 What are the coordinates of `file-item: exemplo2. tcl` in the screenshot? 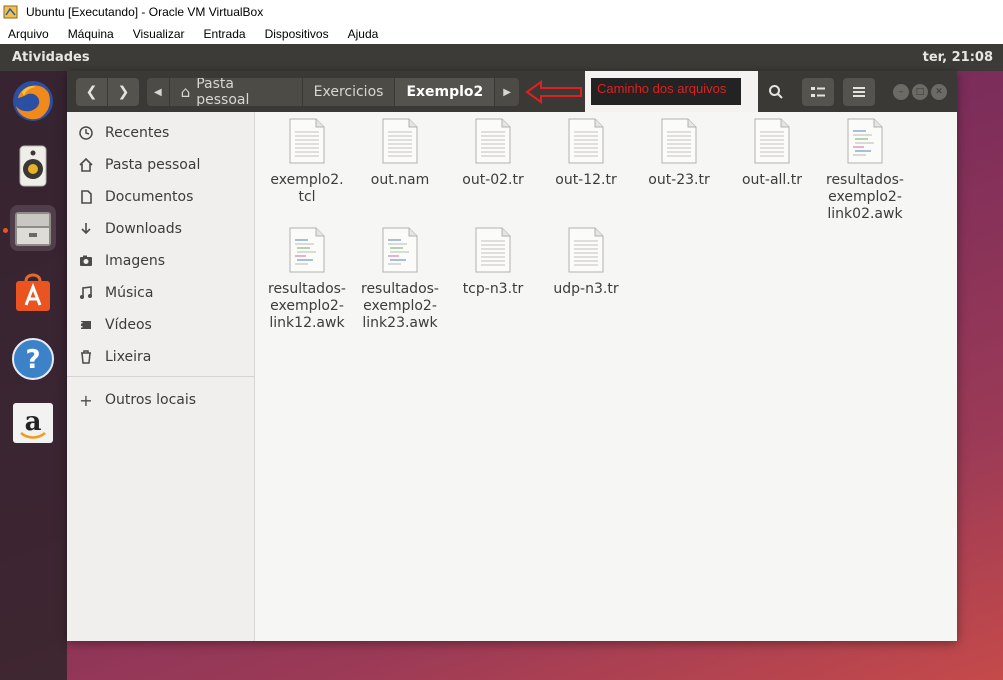 It's located at (307, 162).